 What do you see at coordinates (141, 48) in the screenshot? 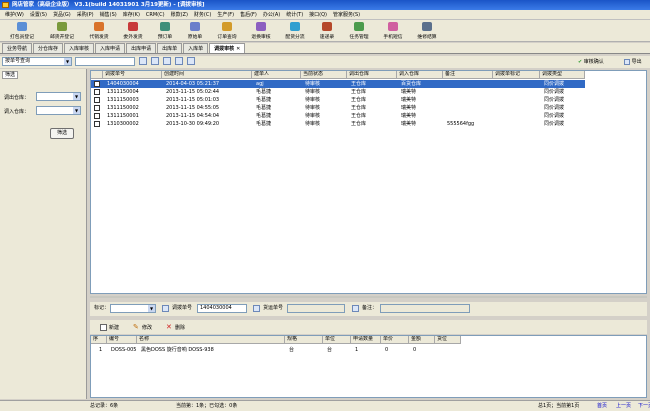
I see `tab-outbound-request: 出库申请` at bounding box center [141, 48].